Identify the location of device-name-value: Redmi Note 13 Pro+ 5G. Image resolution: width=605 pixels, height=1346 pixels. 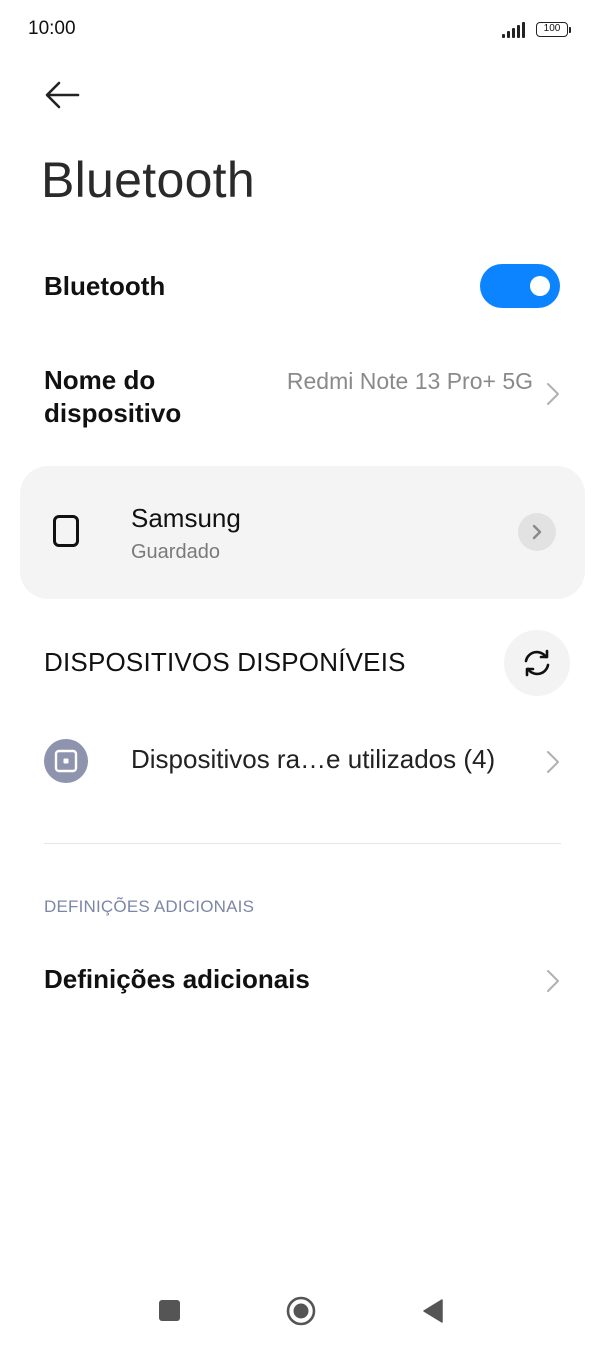
(403, 381).